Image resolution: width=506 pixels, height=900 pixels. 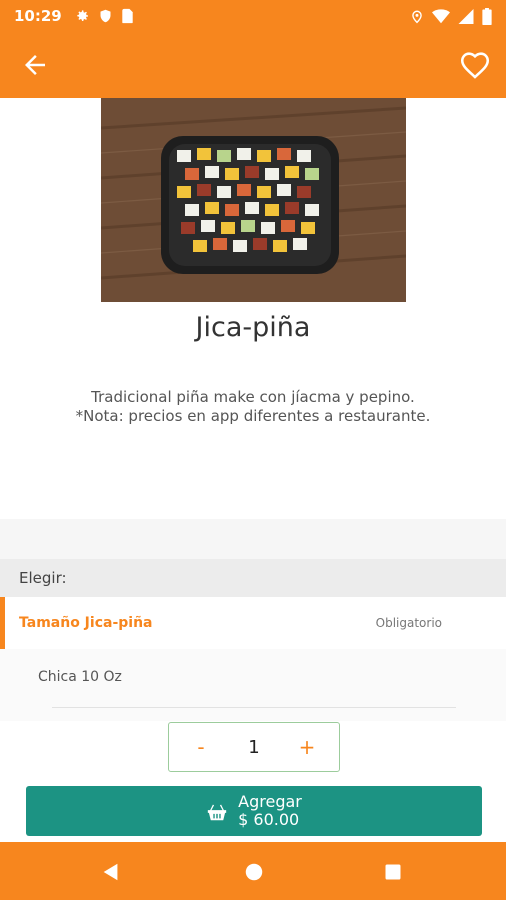 I want to click on heart-outline-icon, so click(x=475, y=65).